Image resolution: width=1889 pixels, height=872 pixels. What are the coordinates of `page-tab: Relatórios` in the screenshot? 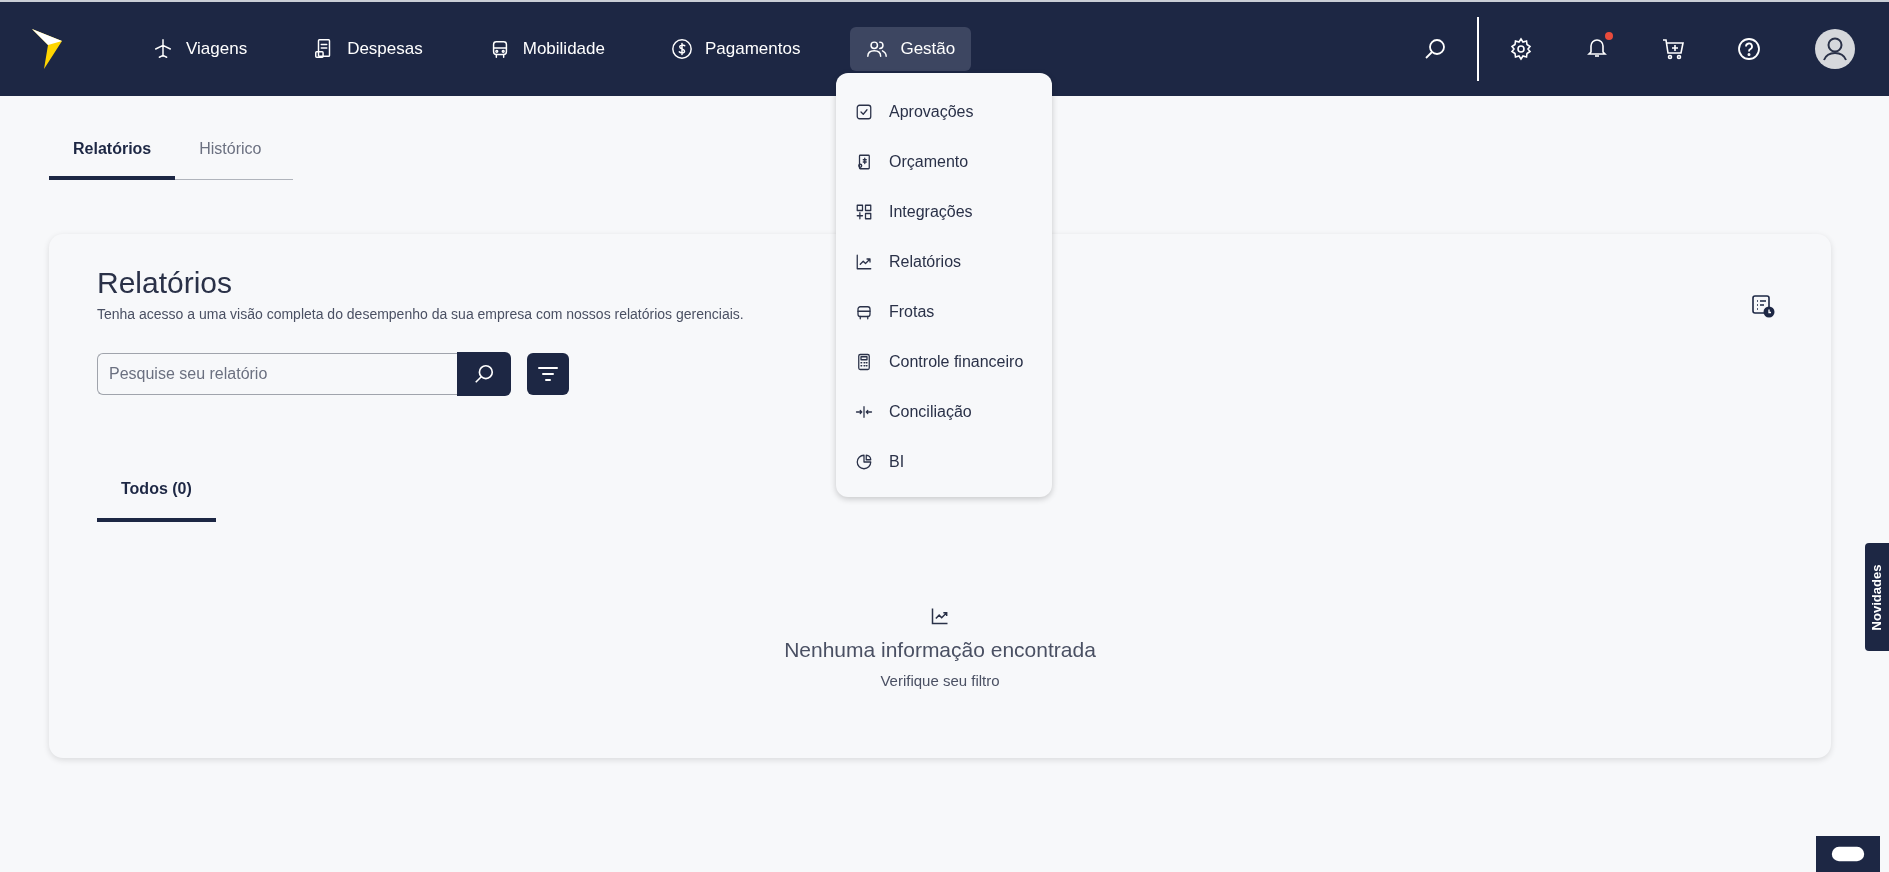 It's located at (112, 160).